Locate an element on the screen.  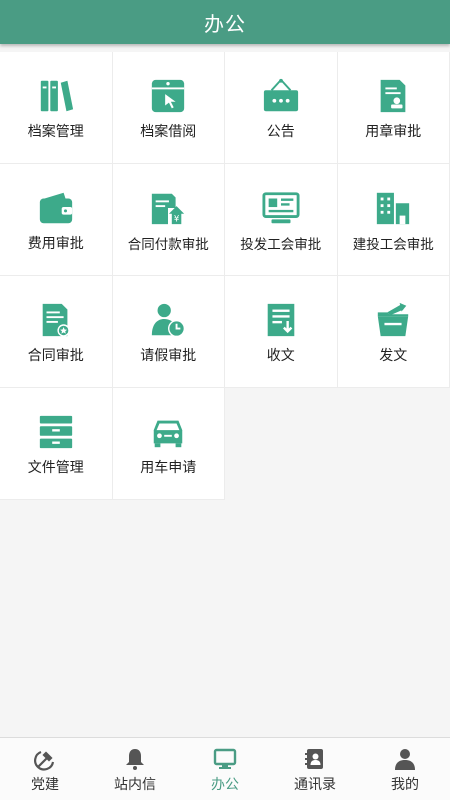
grid-item-label: 投发工会审批 is located at coordinates (281, 244).